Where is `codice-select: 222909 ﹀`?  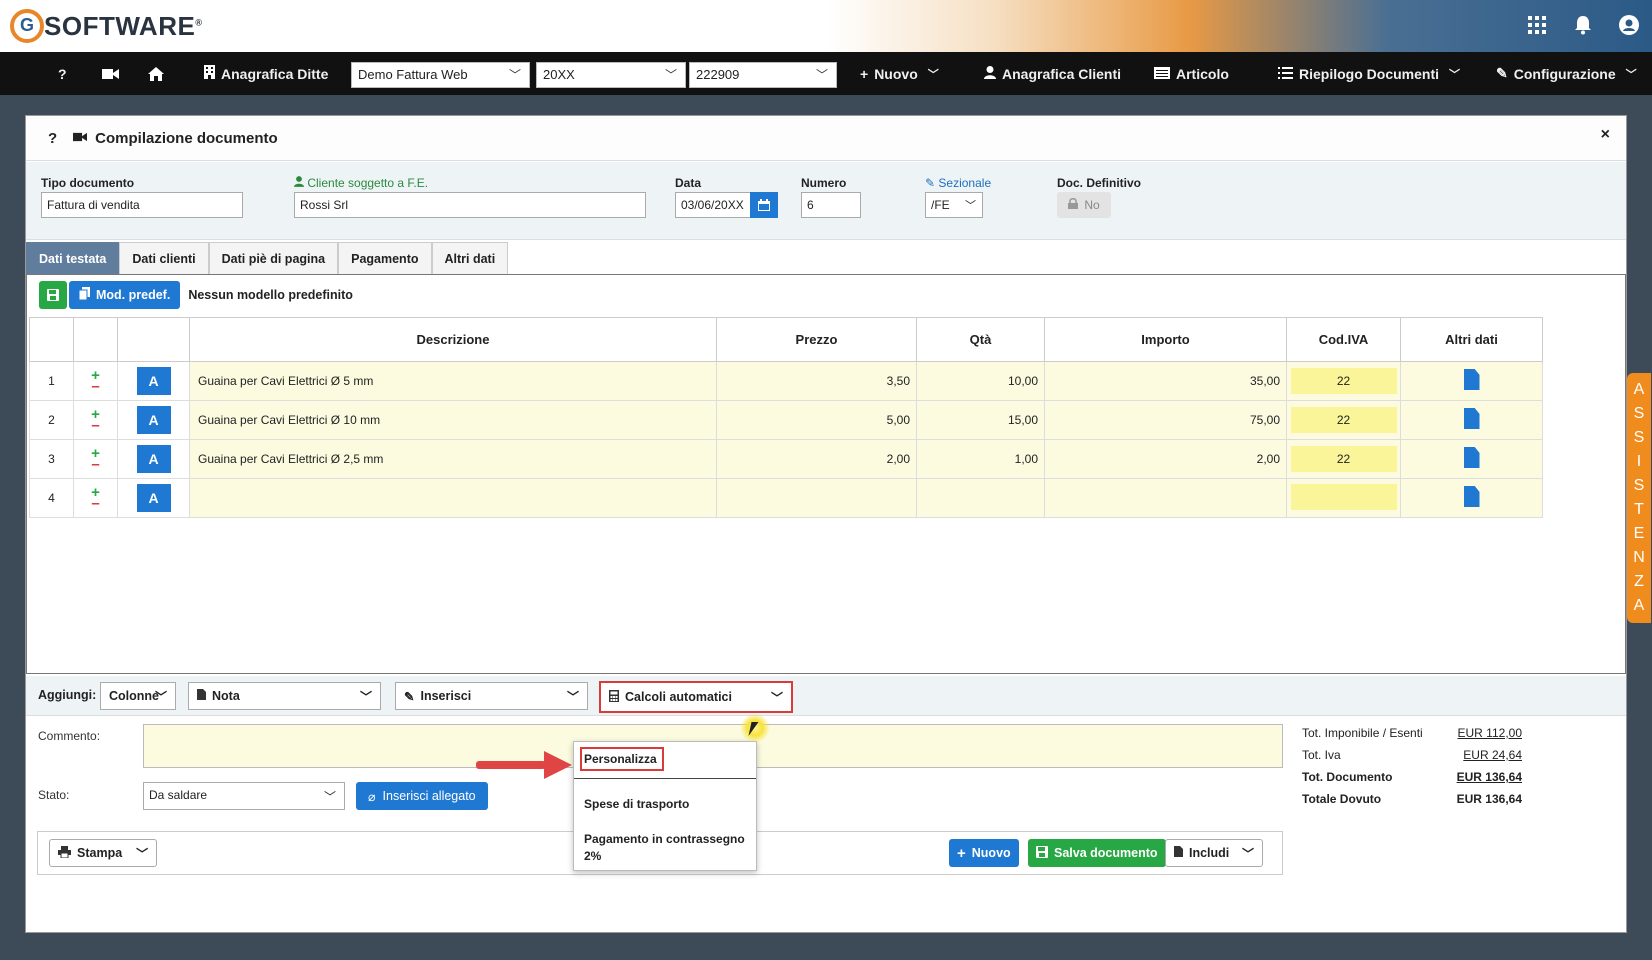 codice-select: 222909 ﹀ is located at coordinates (763, 75).